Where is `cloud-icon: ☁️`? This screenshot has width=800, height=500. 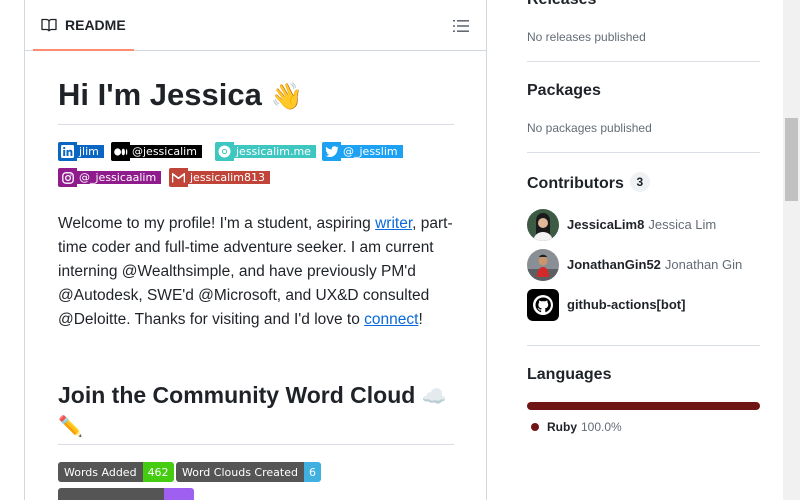 cloud-icon: ☁️ is located at coordinates (434, 397).